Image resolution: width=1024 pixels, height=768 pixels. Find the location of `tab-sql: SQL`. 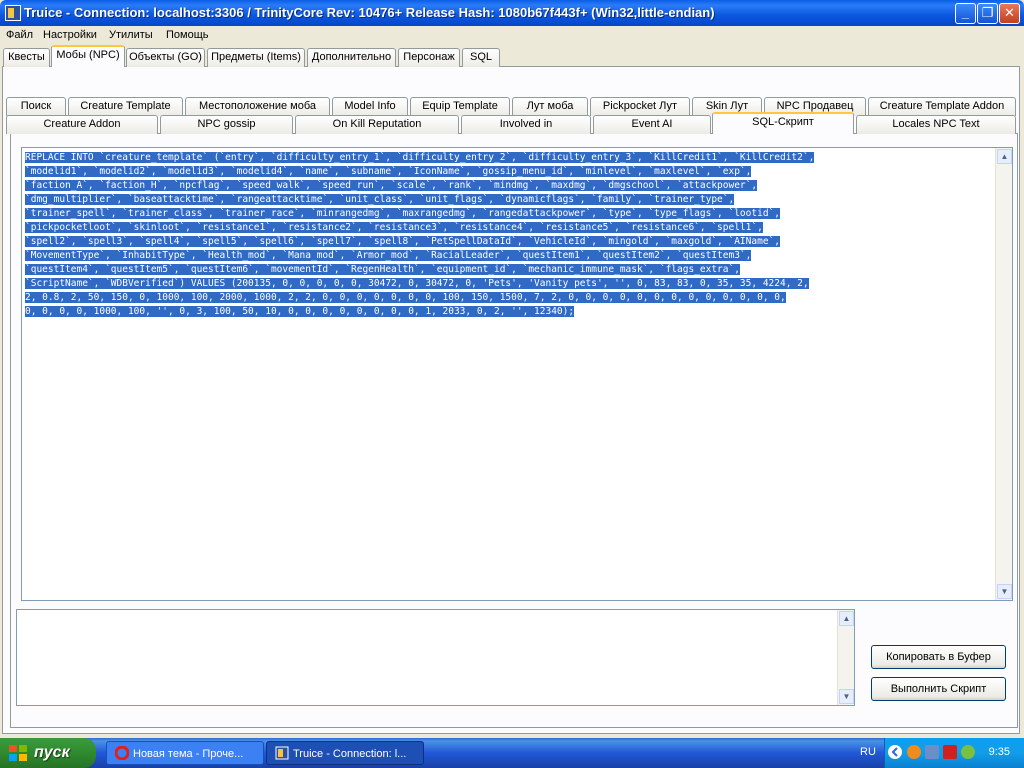

tab-sql: SQL is located at coordinates (481, 57).